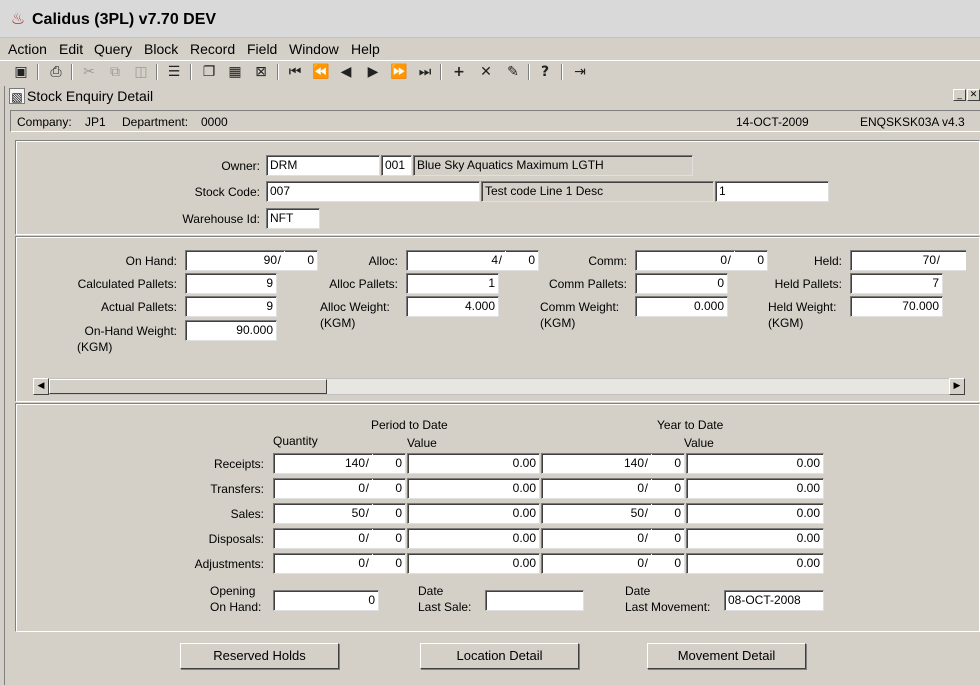  I want to click on location-detail-button: Location Detail, so click(499, 656).